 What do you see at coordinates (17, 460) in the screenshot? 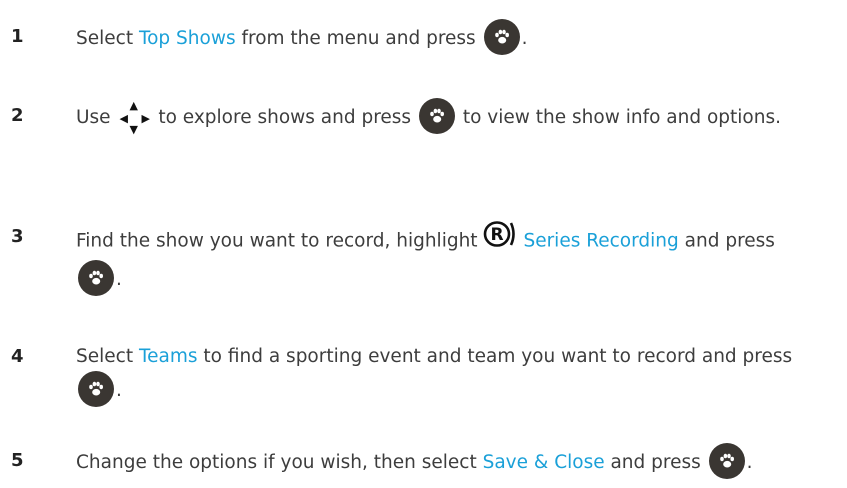
I see `step-number: 5` at bounding box center [17, 460].